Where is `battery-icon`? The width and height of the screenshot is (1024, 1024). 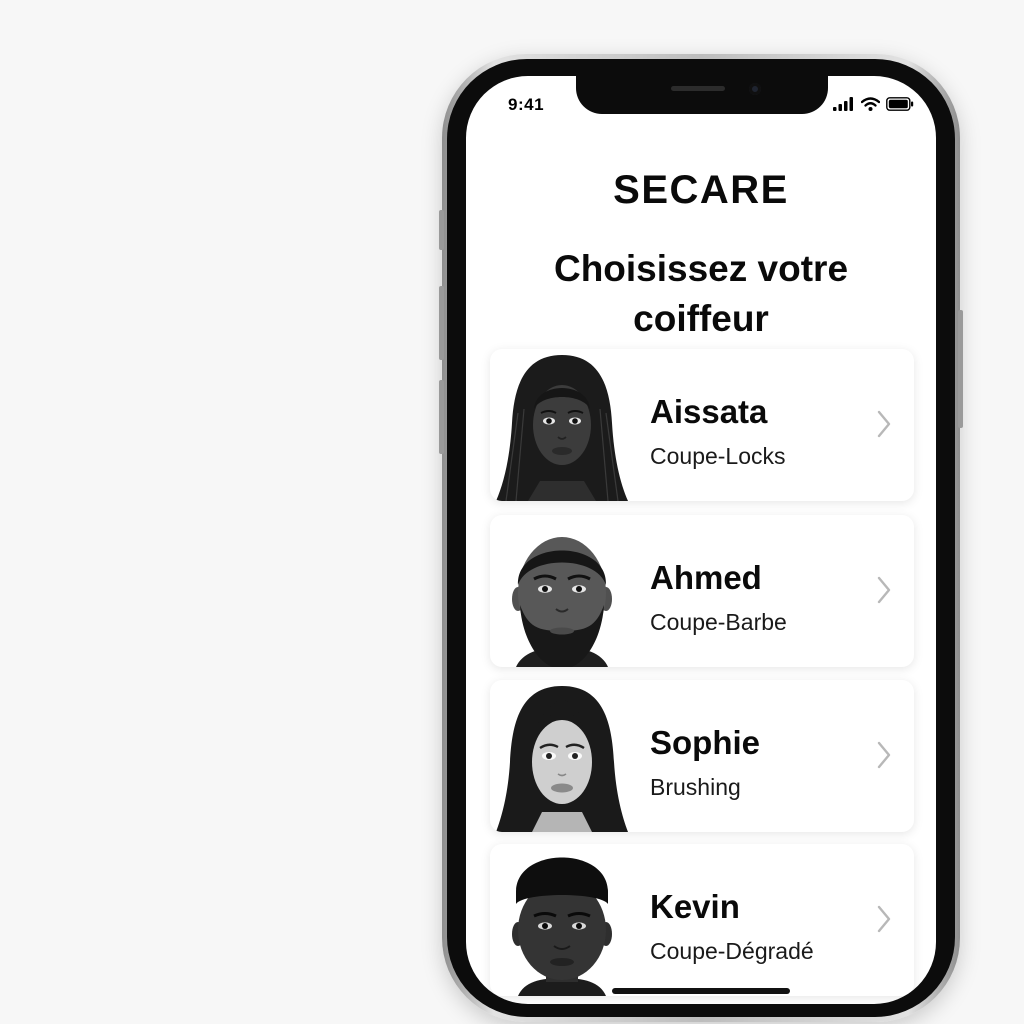
battery-icon is located at coordinates (900, 104).